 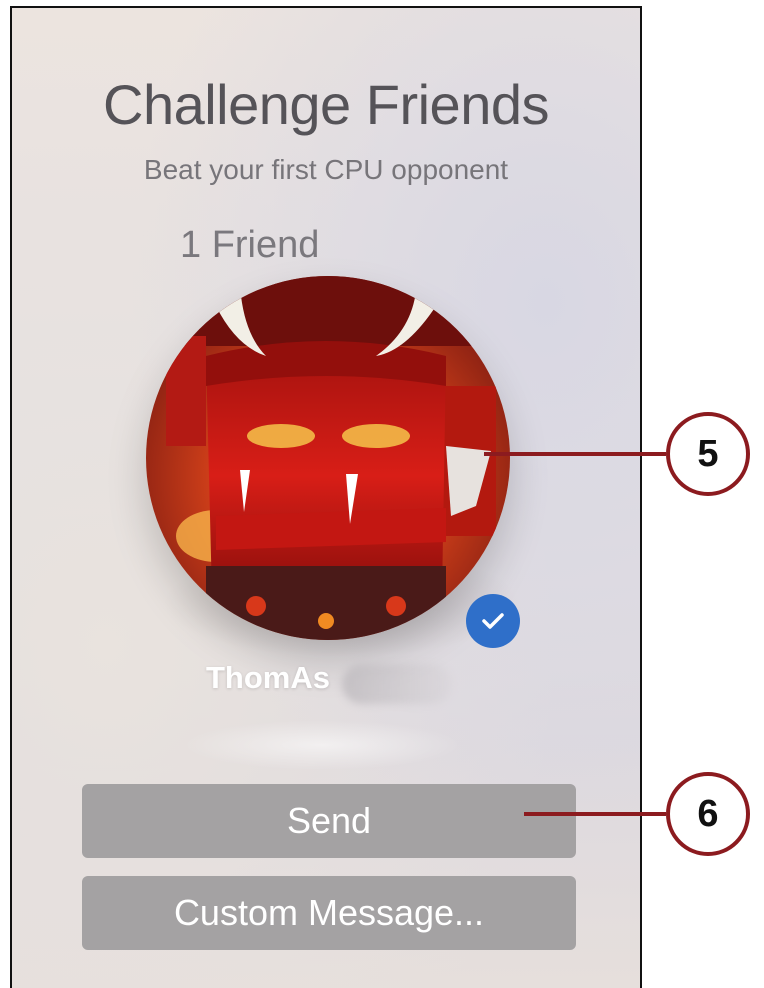 What do you see at coordinates (493, 621) in the screenshot?
I see `selected-checkmark-icon` at bounding box center [493, 621].